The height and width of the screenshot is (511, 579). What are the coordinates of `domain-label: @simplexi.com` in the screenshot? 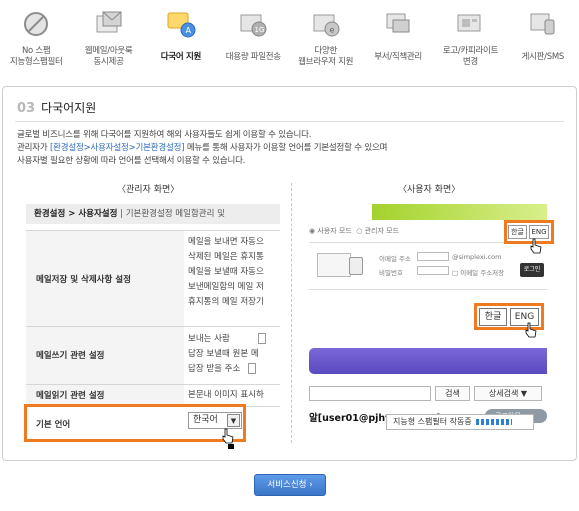 It's located at (477, 257).